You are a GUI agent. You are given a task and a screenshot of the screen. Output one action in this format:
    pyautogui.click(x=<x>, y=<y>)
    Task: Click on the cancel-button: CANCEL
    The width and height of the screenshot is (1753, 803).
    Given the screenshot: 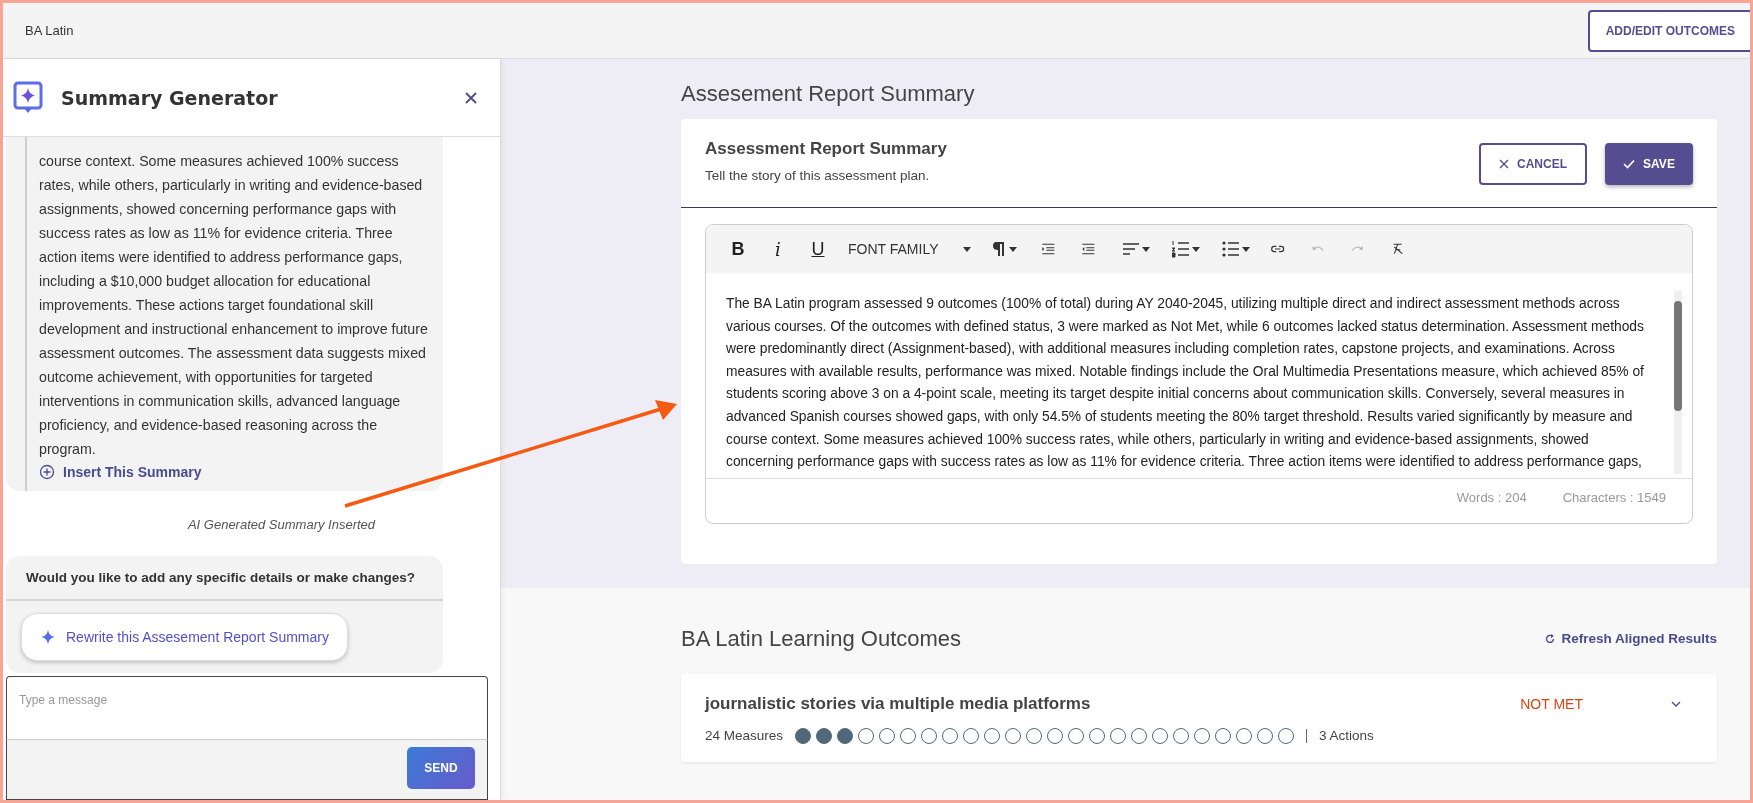 What is the action you would take?
    pyautogui.click(x=1533, y=164)
    